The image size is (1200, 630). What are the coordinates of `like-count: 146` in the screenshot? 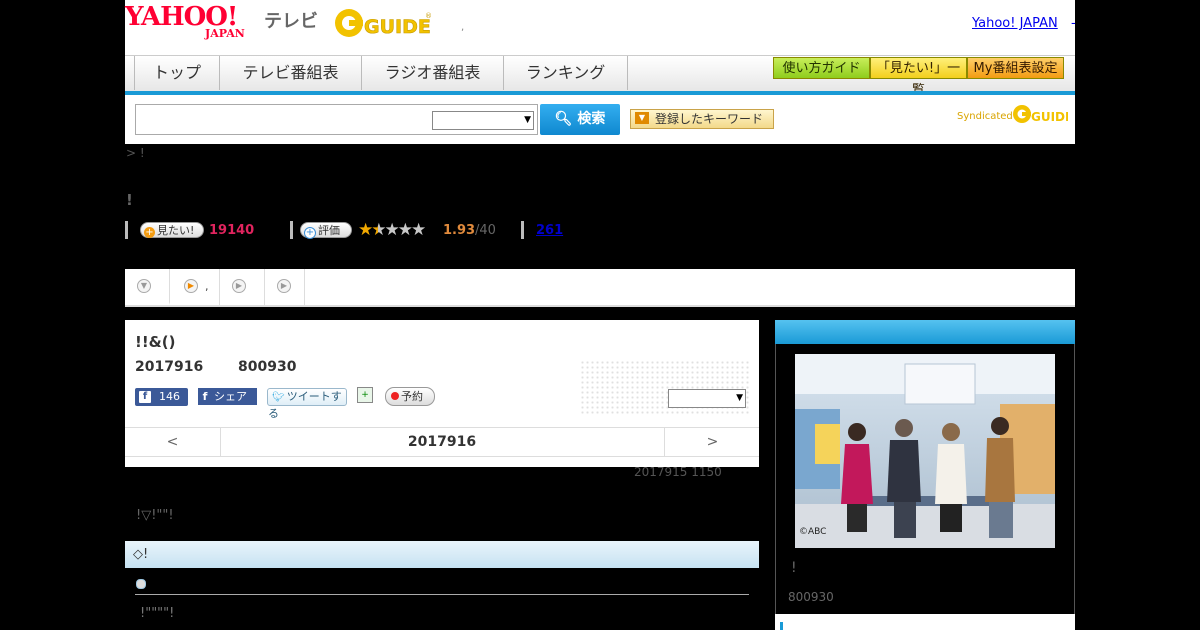 It's located at (169, 396).